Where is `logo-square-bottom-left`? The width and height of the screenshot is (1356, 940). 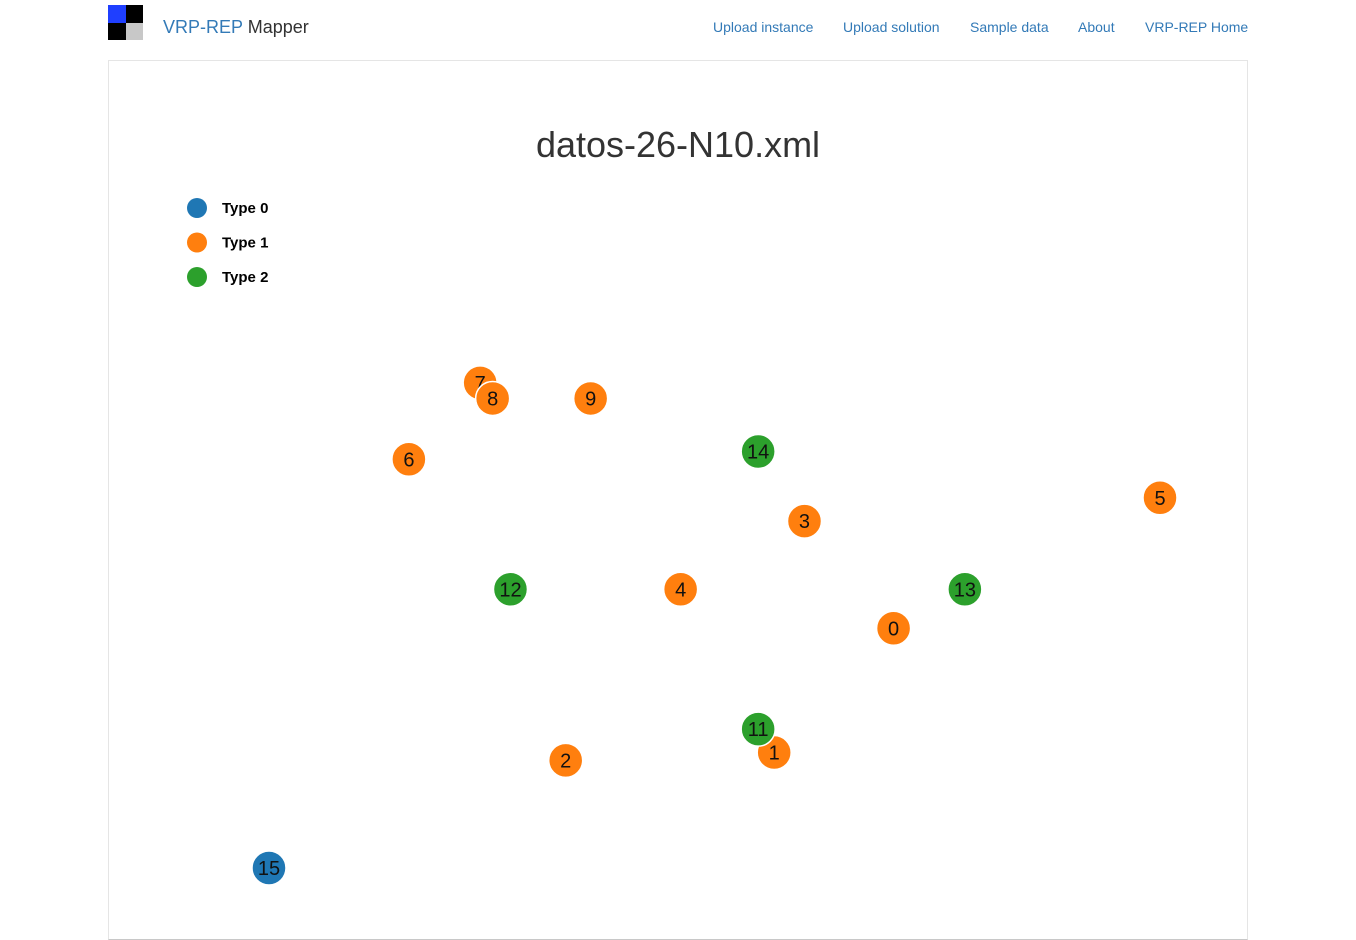
logo-square-bottom-left is located at coordinates (117, 31).